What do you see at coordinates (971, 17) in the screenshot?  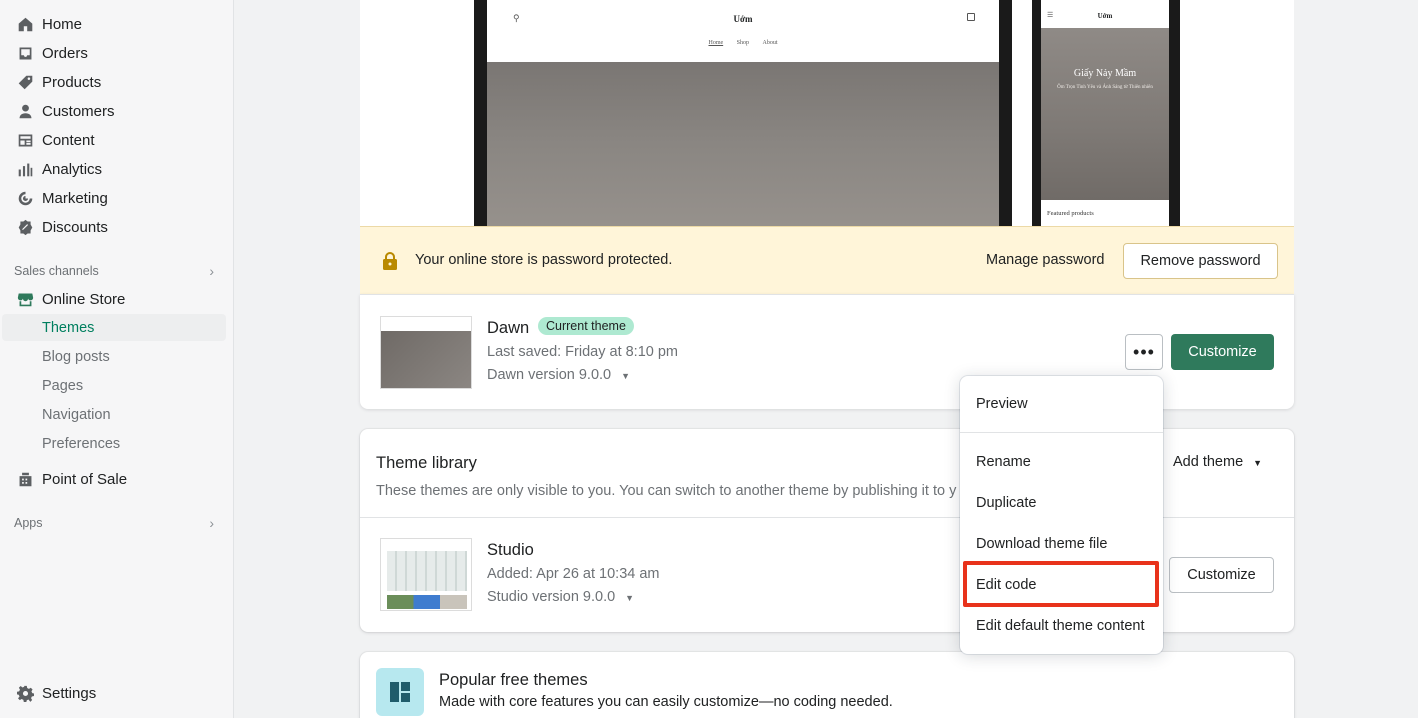 I see `cart-icon` at bounding box center [971, 17].